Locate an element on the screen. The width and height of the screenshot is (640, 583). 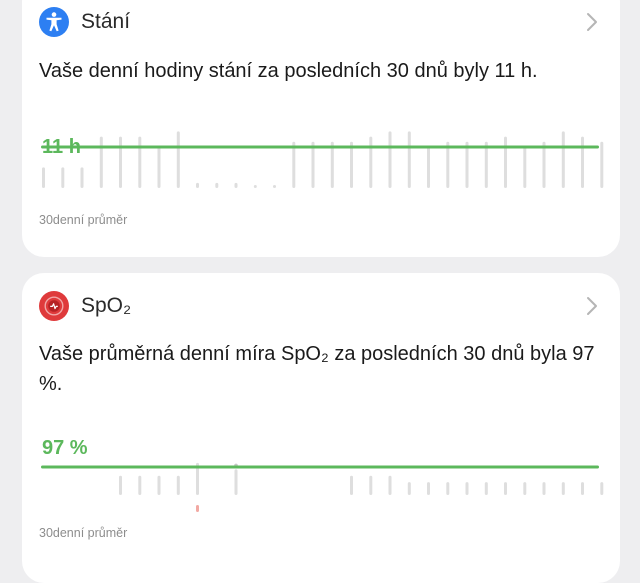
standing-average-value: 11 h is located at coordinates (61, 147).